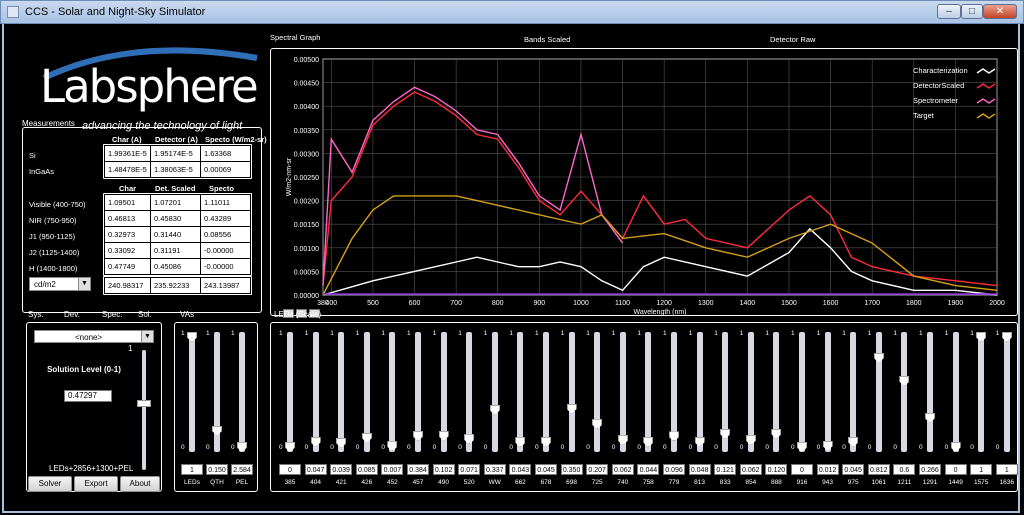 The width and height of the screenshot is (1024, 515). What do you see at coordinates (145, 314) in the screenshot?
I see `tab-sol: Sol.` at bounding box center [145, 314].